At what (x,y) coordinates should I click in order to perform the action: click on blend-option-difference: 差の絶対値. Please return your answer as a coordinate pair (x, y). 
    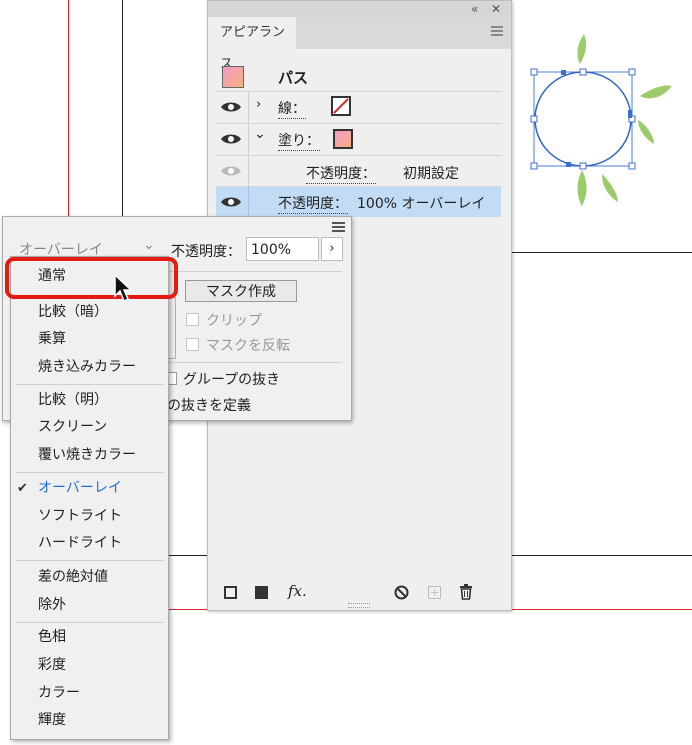
    Looking at the image, I should click on (89, 577).